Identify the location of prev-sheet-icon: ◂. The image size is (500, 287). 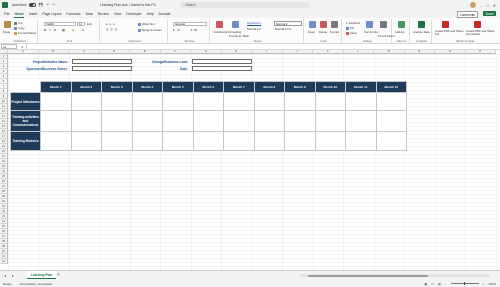
(5, 275).